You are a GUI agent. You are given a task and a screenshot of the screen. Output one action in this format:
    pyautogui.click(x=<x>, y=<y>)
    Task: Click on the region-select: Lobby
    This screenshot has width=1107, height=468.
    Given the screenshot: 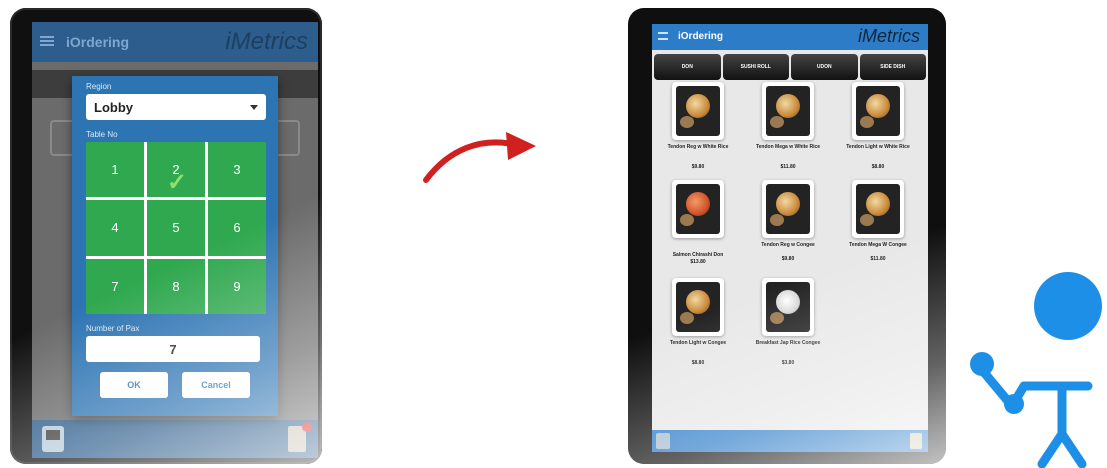 What is the action you would take?
    pyautogui.click(x=176, y=107)
    